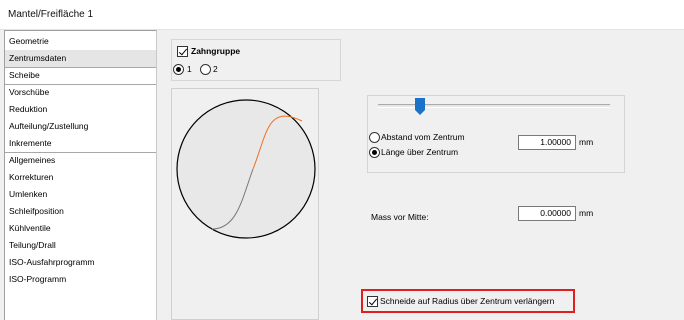 The width and height of the screenshot is (684, 320). Describe the element at coordinates (80, 262) in the screenshot. I see `sidebar-item-iso-ausfahrprogramm: ISO-Ausfahrprogramm` at that location.